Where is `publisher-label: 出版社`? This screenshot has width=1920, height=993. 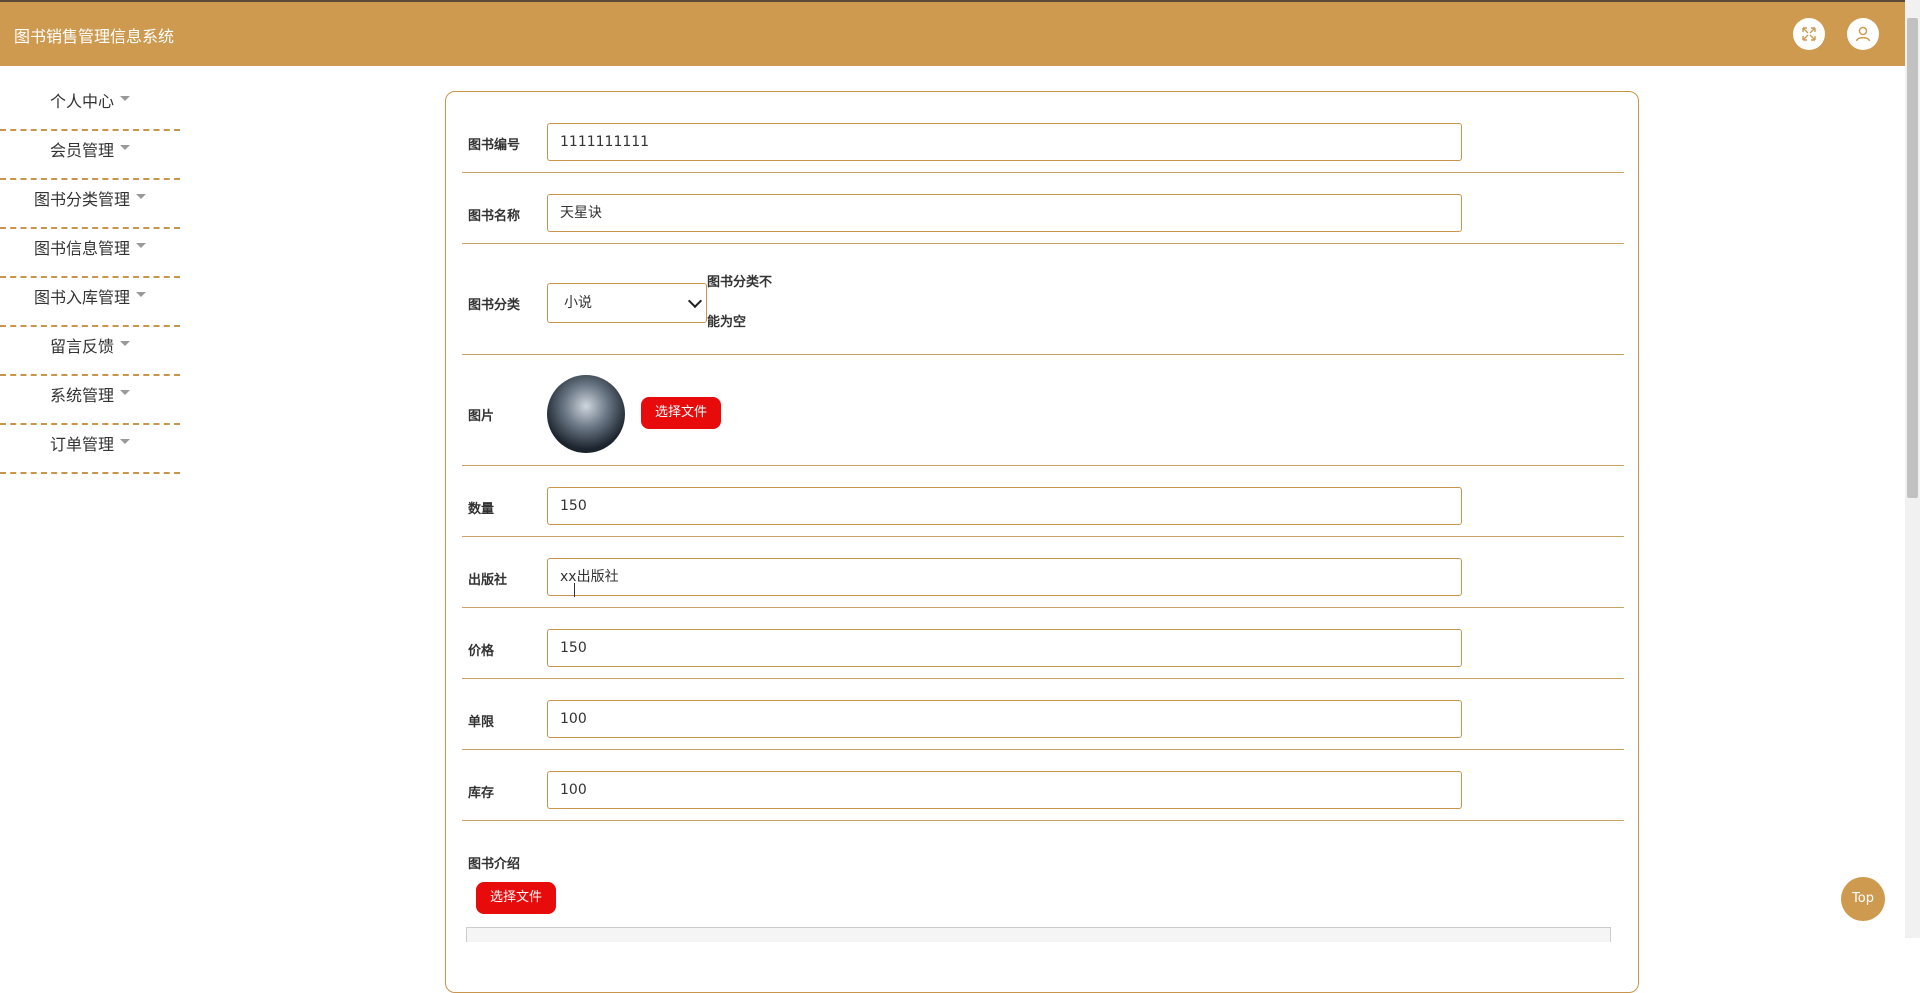
publisher-label: 出版社 is located at coordinates (488, 580).